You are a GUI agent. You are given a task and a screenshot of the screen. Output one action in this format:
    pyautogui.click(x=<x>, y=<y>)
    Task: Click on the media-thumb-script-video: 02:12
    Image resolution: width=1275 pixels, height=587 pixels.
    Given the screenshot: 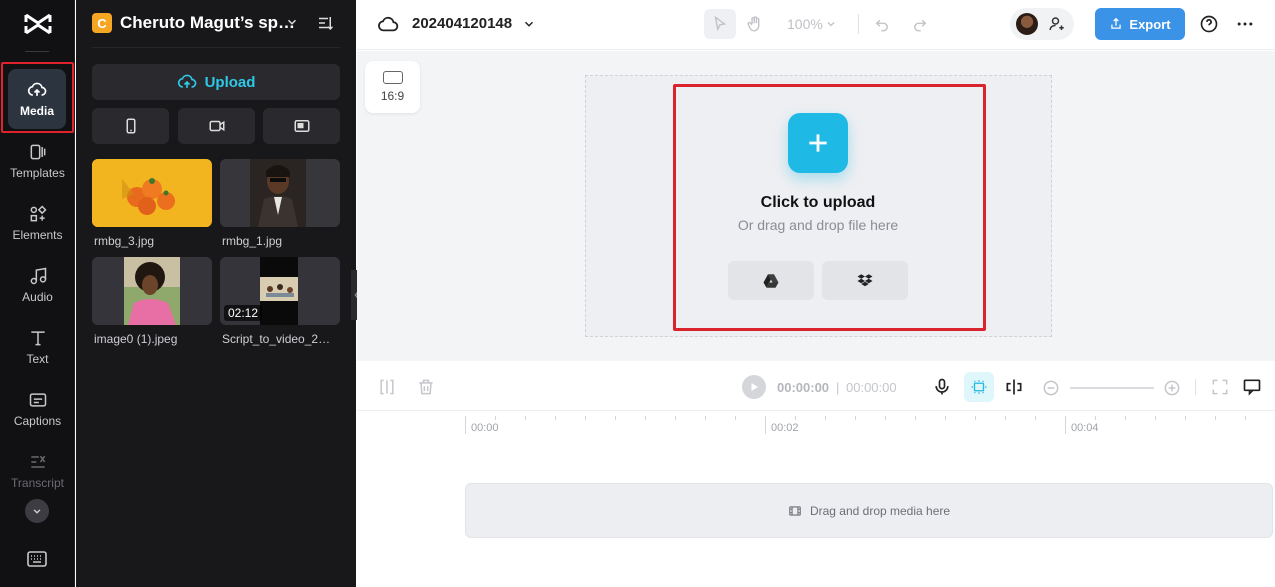 What is the action you would take?
    pyautogui.click(x=280, y=291)
    